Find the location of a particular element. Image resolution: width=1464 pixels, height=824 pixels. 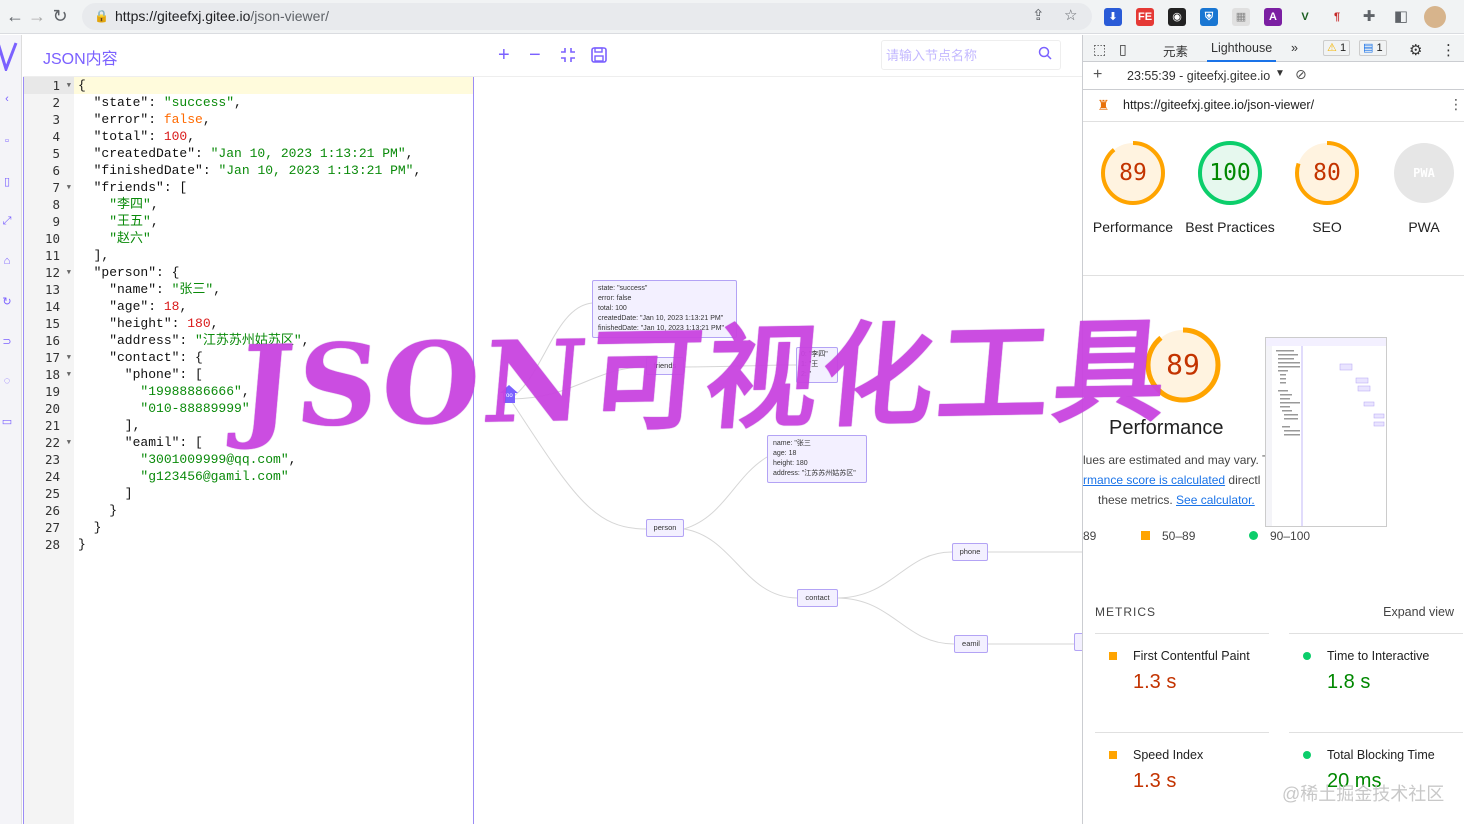

edge-person-contact is located at coordinates (740, 563).